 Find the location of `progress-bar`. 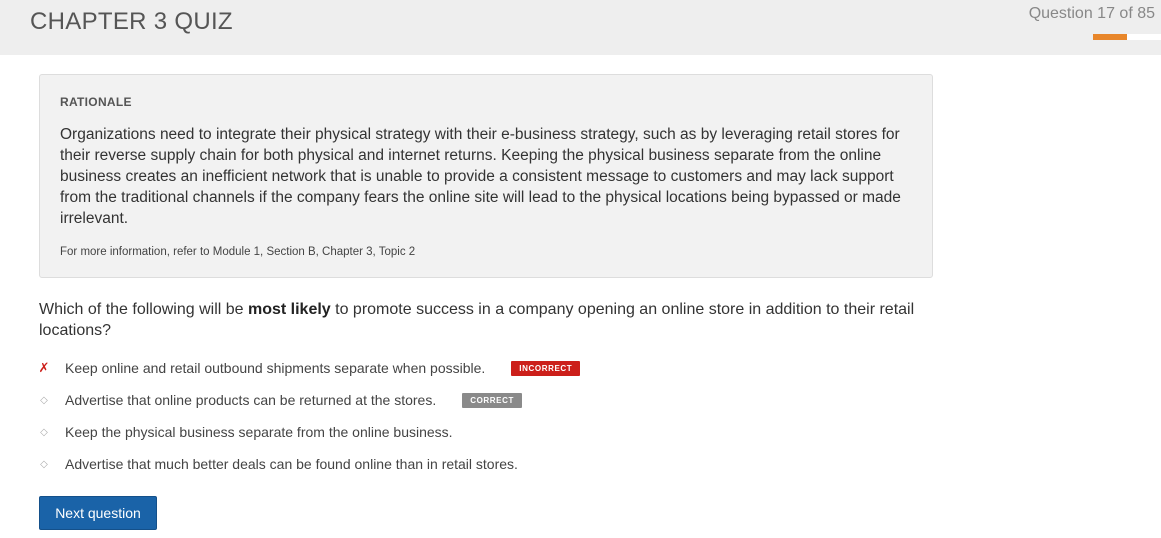

progress-bar is located at coordinates (1127, 37).